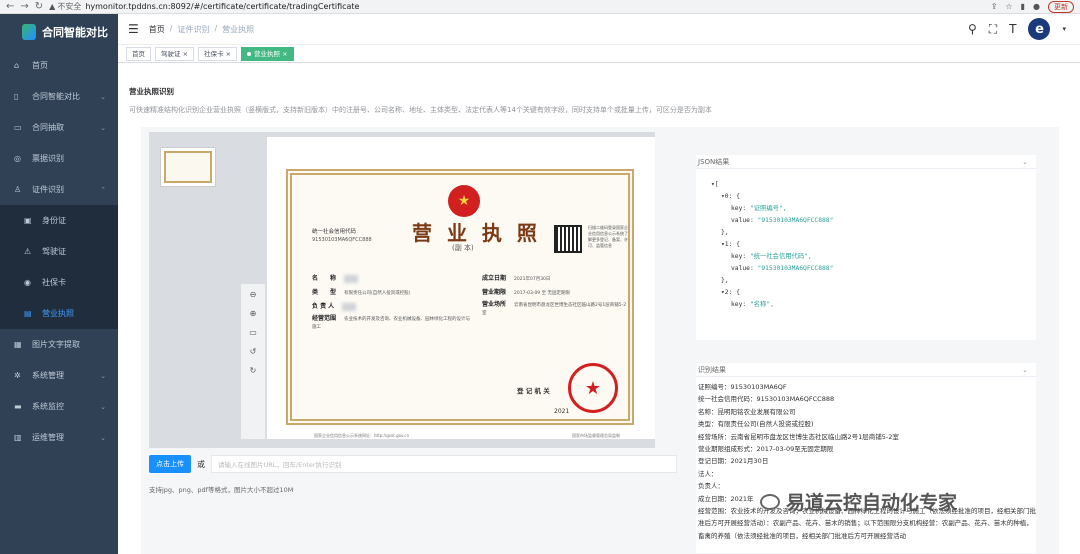 This screenshot has height=554, width=1080. What do you see at coordinates (10, 6) in the screenshot?
I see `back-icon: ←` at bounding box center [10, 6].